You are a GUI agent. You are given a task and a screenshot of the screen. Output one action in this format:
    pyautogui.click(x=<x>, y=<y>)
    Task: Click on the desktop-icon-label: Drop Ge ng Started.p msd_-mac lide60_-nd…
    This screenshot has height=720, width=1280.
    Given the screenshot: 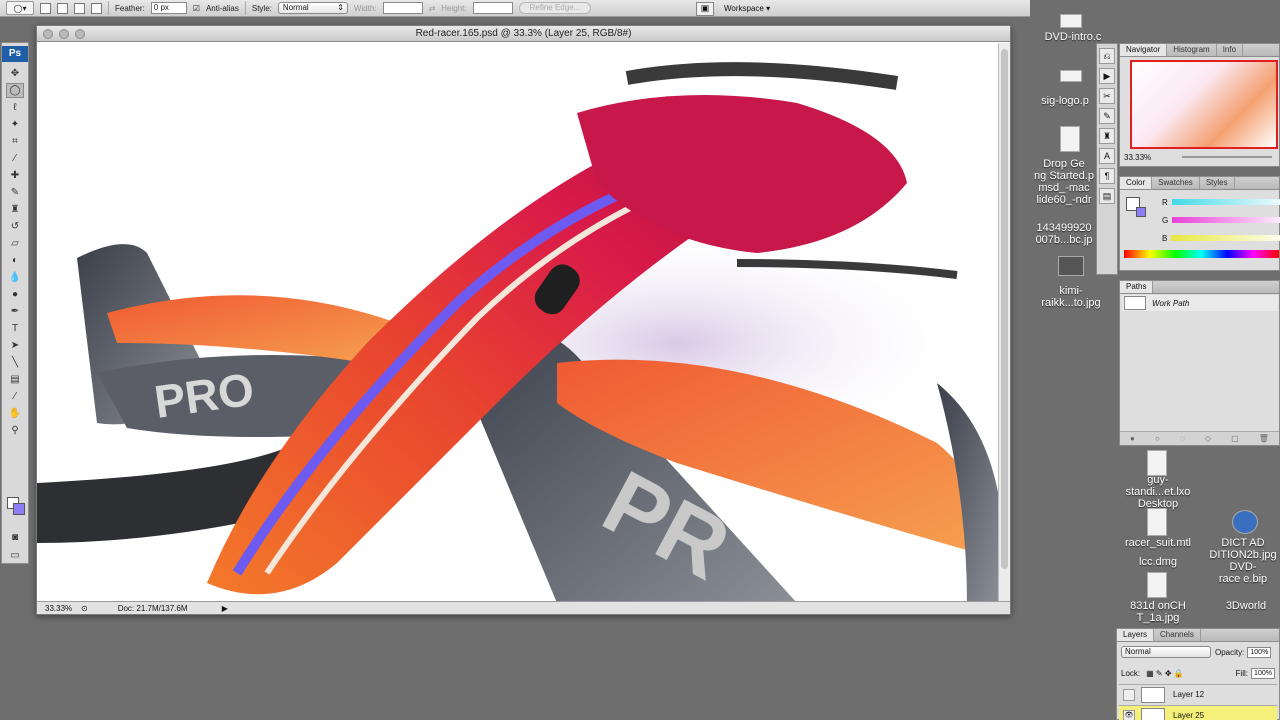 What is the action you would take?
    pyautogui.click(x=1064, y=182)
    